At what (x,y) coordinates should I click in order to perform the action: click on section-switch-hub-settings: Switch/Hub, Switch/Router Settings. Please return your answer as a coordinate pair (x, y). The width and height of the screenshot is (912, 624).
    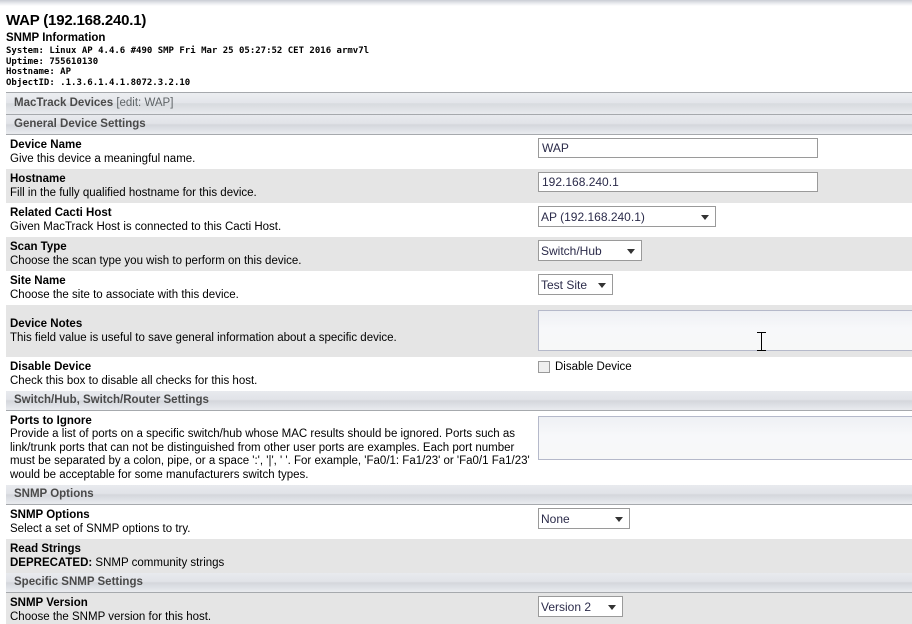
    Looking at the image, I should click on (459, 401).